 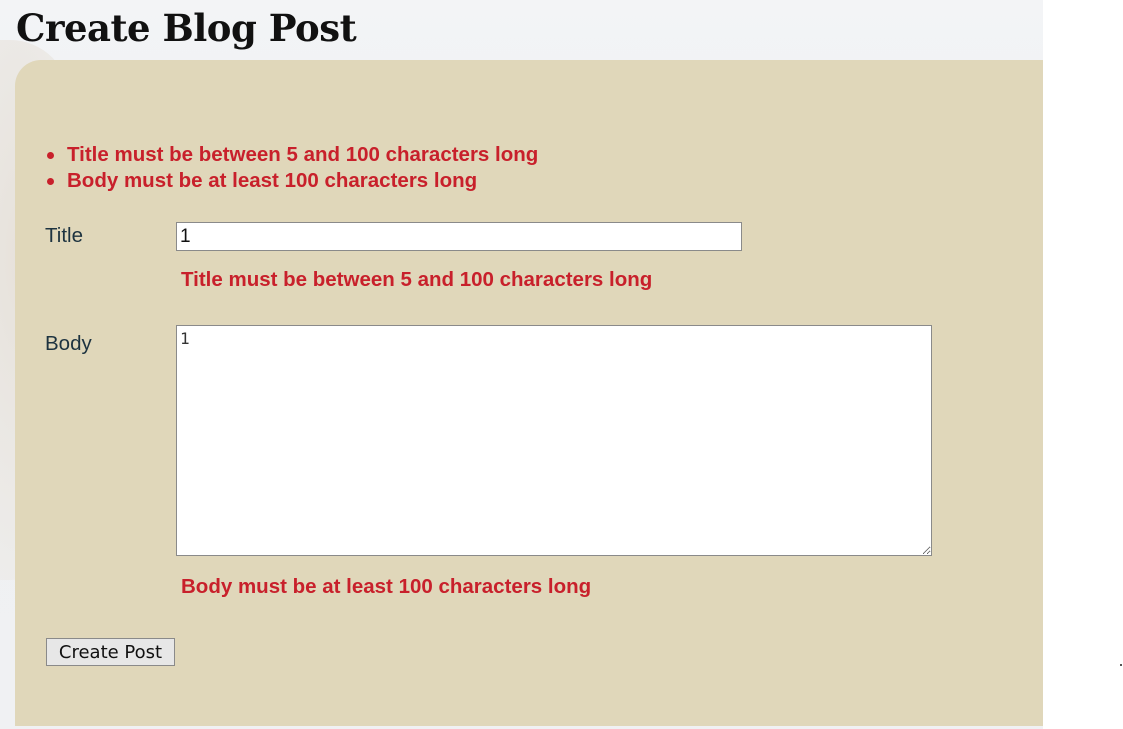 I want to click on body-label: Body, so click(x=68, y=343).